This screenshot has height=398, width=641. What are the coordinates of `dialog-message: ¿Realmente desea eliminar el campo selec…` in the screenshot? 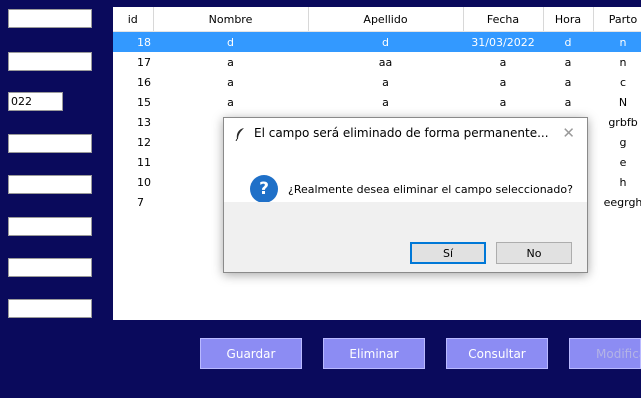 It's located at (430, 189).